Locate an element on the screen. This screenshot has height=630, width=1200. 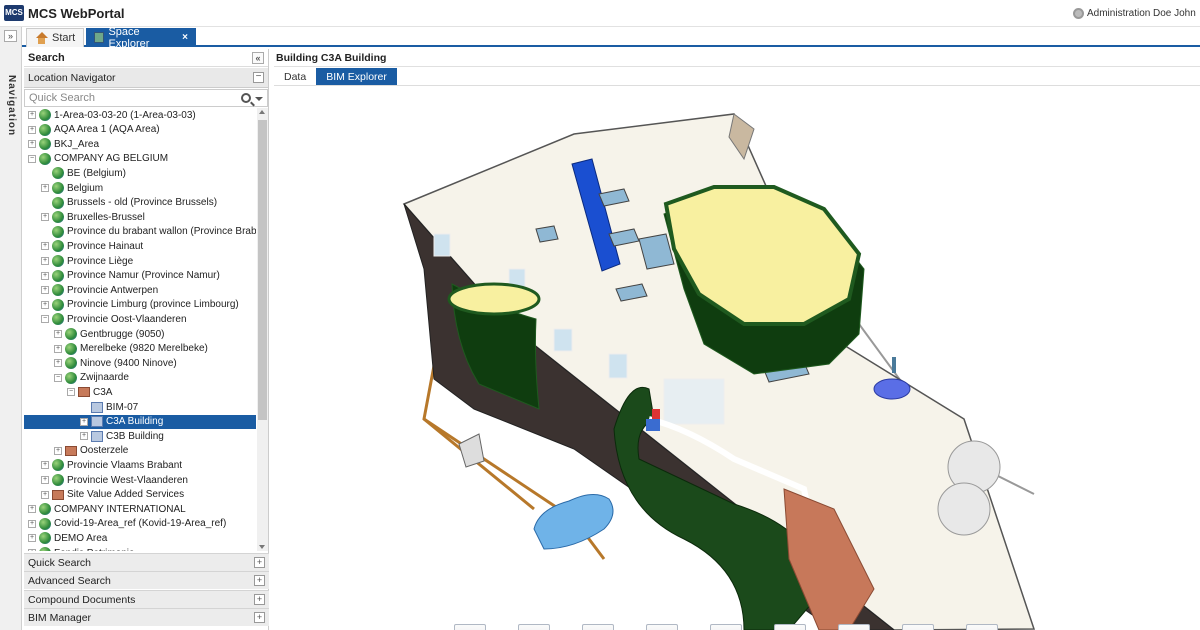
scroll-down-icon is located at coordinates (262, 547).